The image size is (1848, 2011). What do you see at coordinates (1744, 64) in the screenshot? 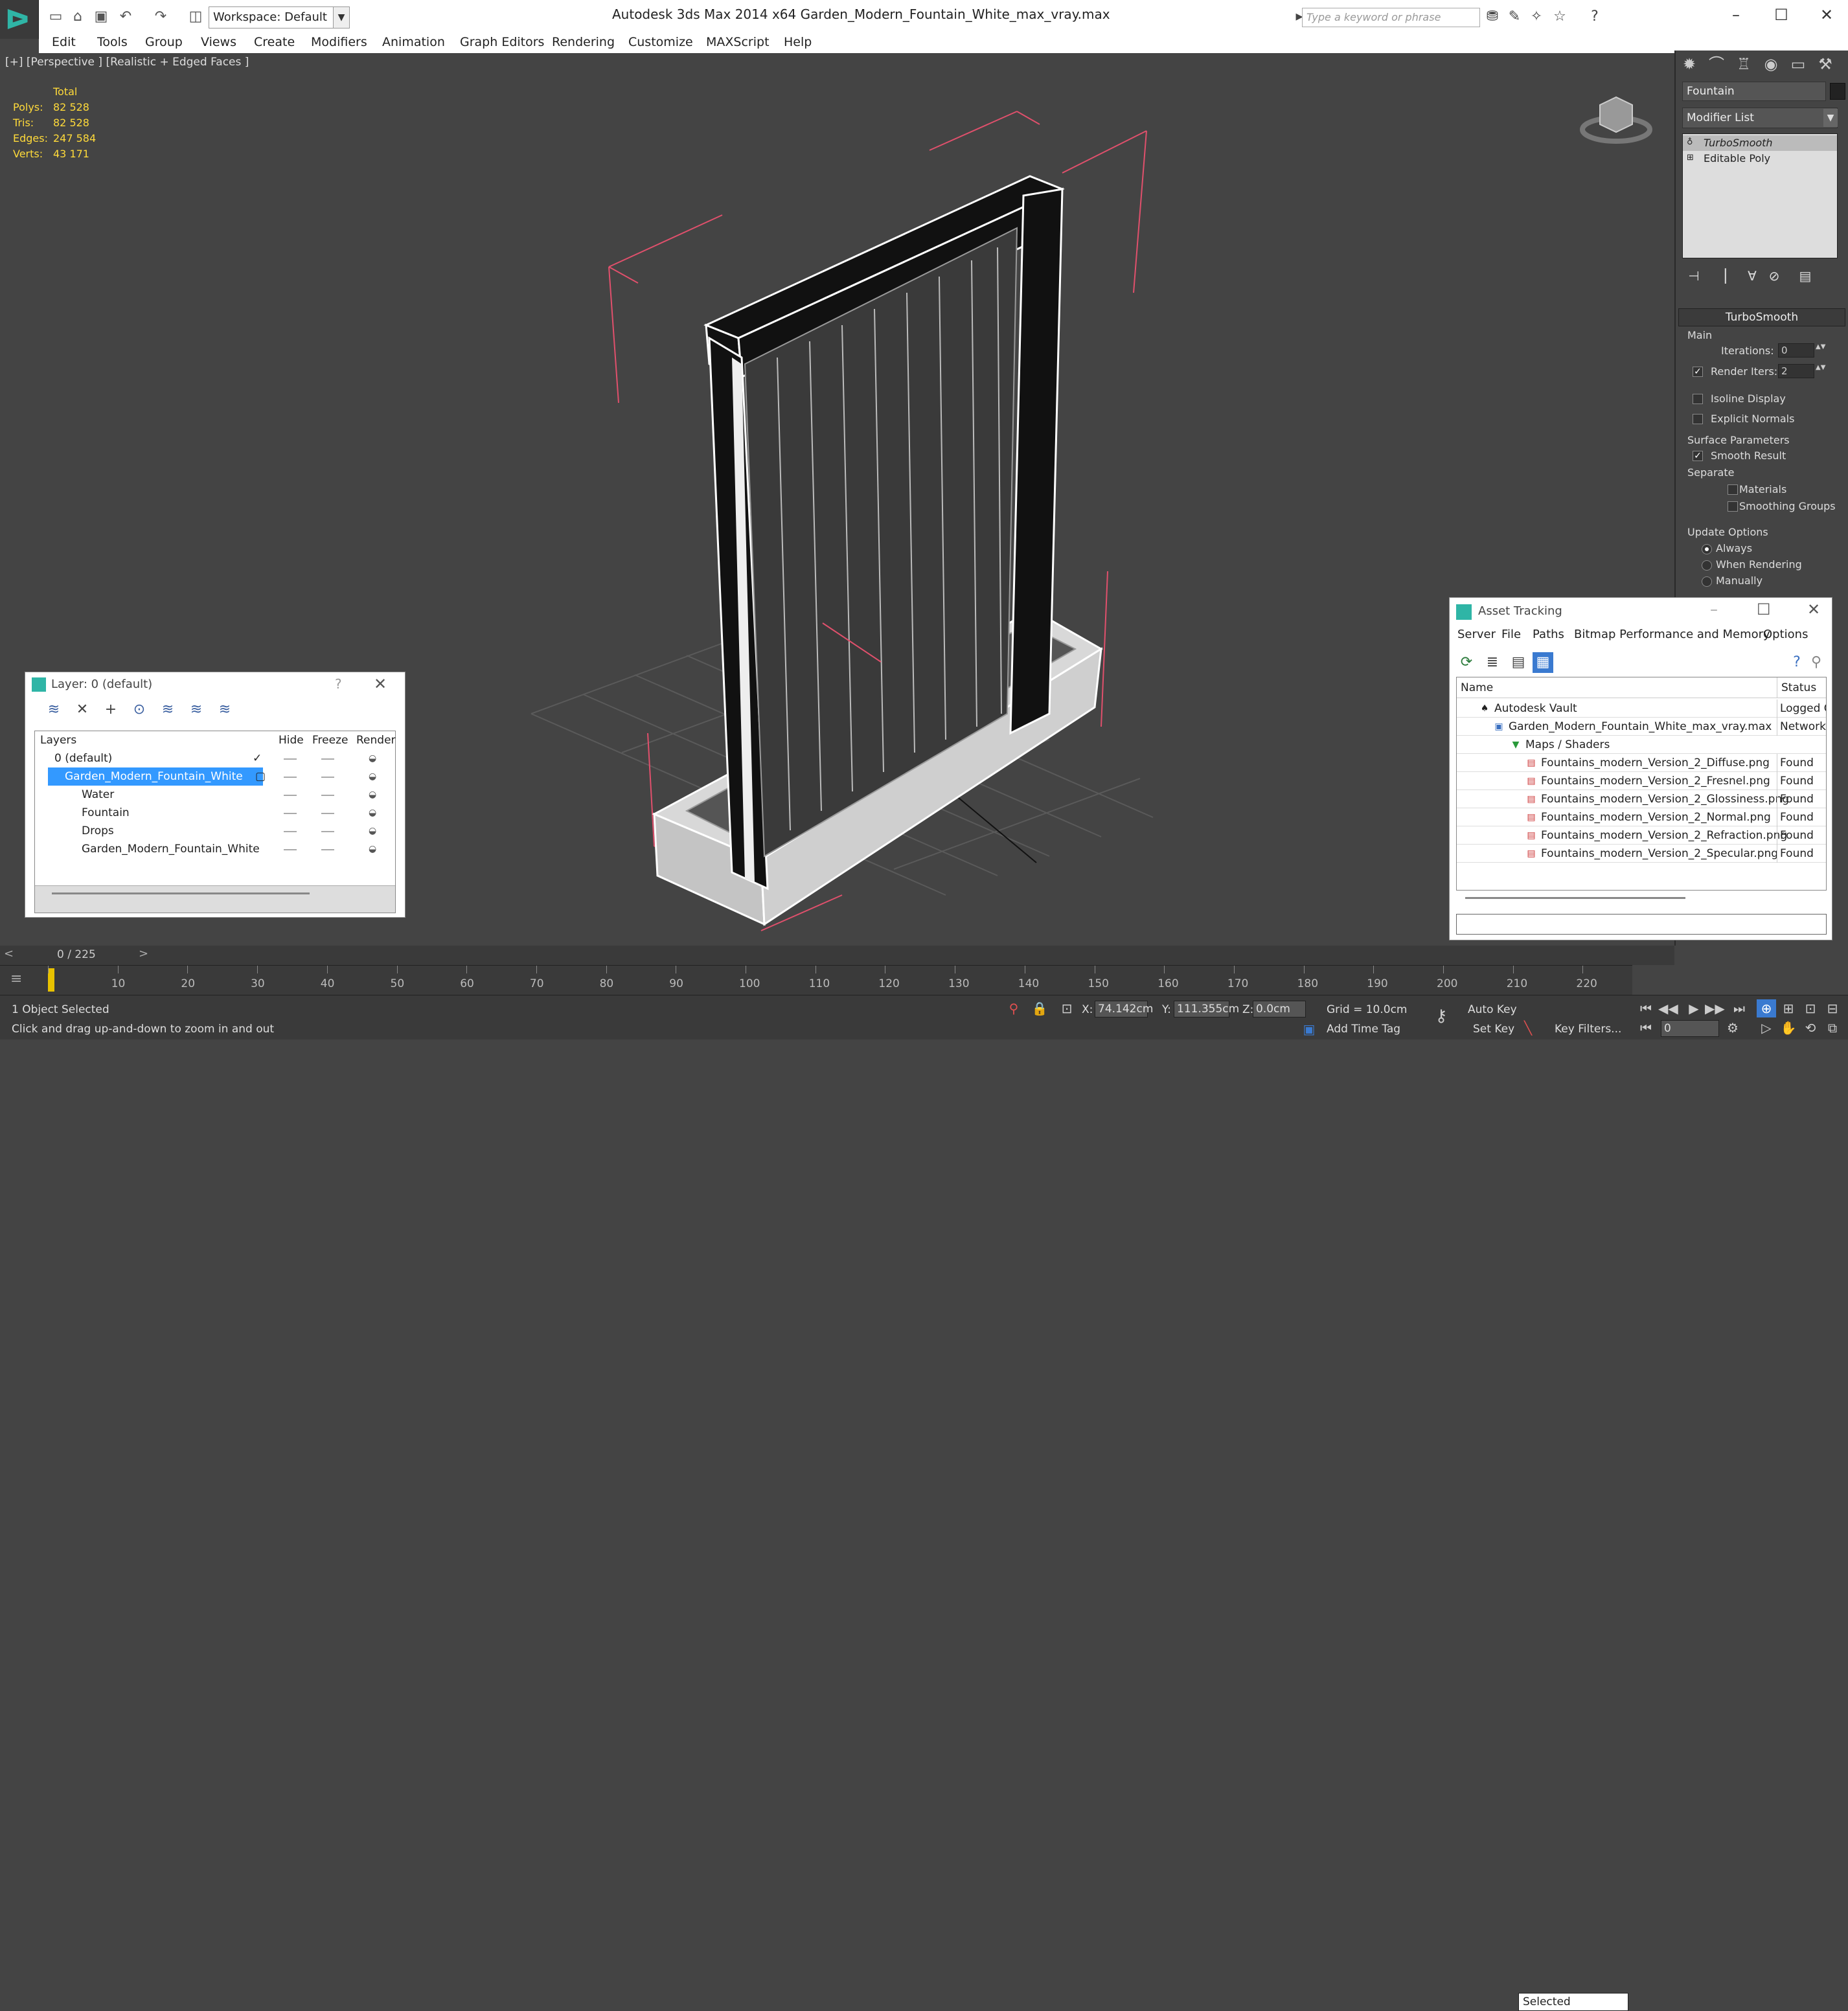
I see `hierarchy-tab-icon: ♖` at bounding box center [1744, 64].